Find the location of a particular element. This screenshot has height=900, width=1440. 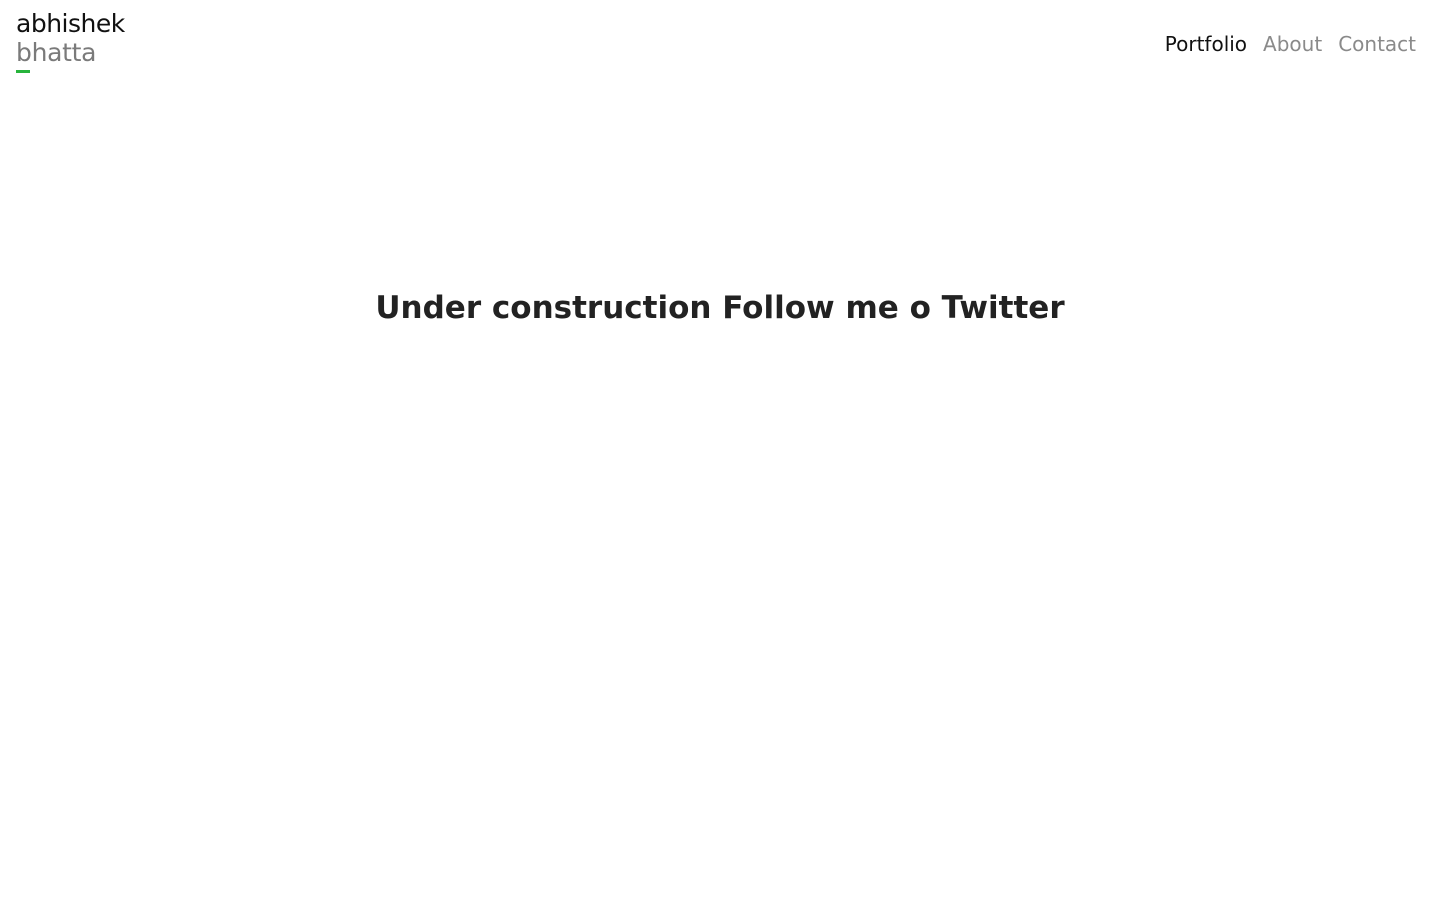

site-logo: abhishek bhatta is located at coordinates (81, 43).